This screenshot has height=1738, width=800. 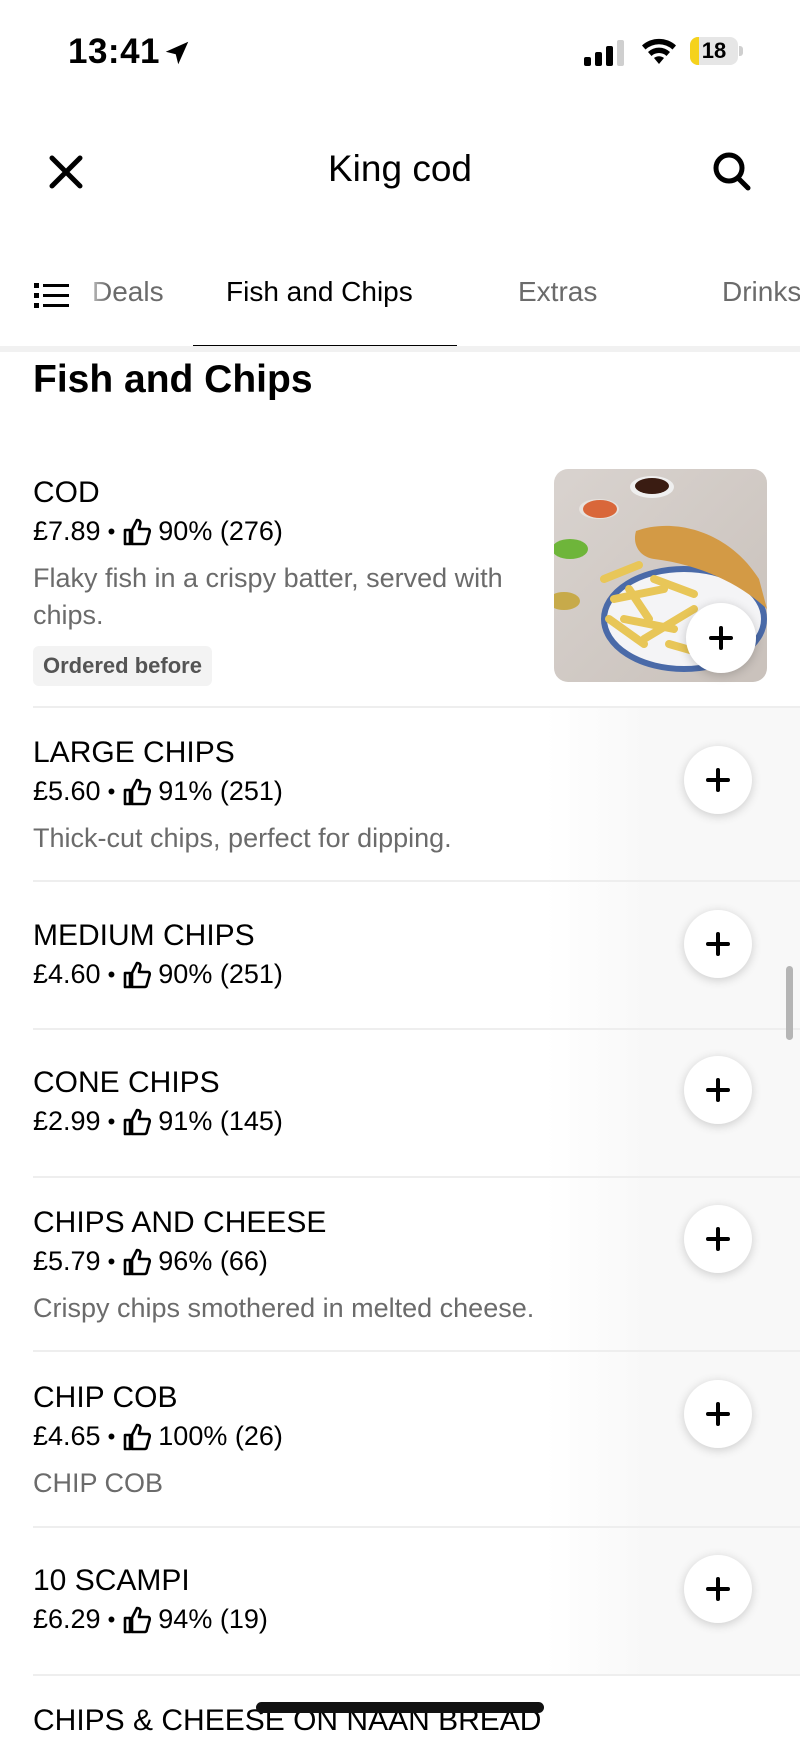 I want to click on item-price: £2.99, so click(x=67, y=1121).